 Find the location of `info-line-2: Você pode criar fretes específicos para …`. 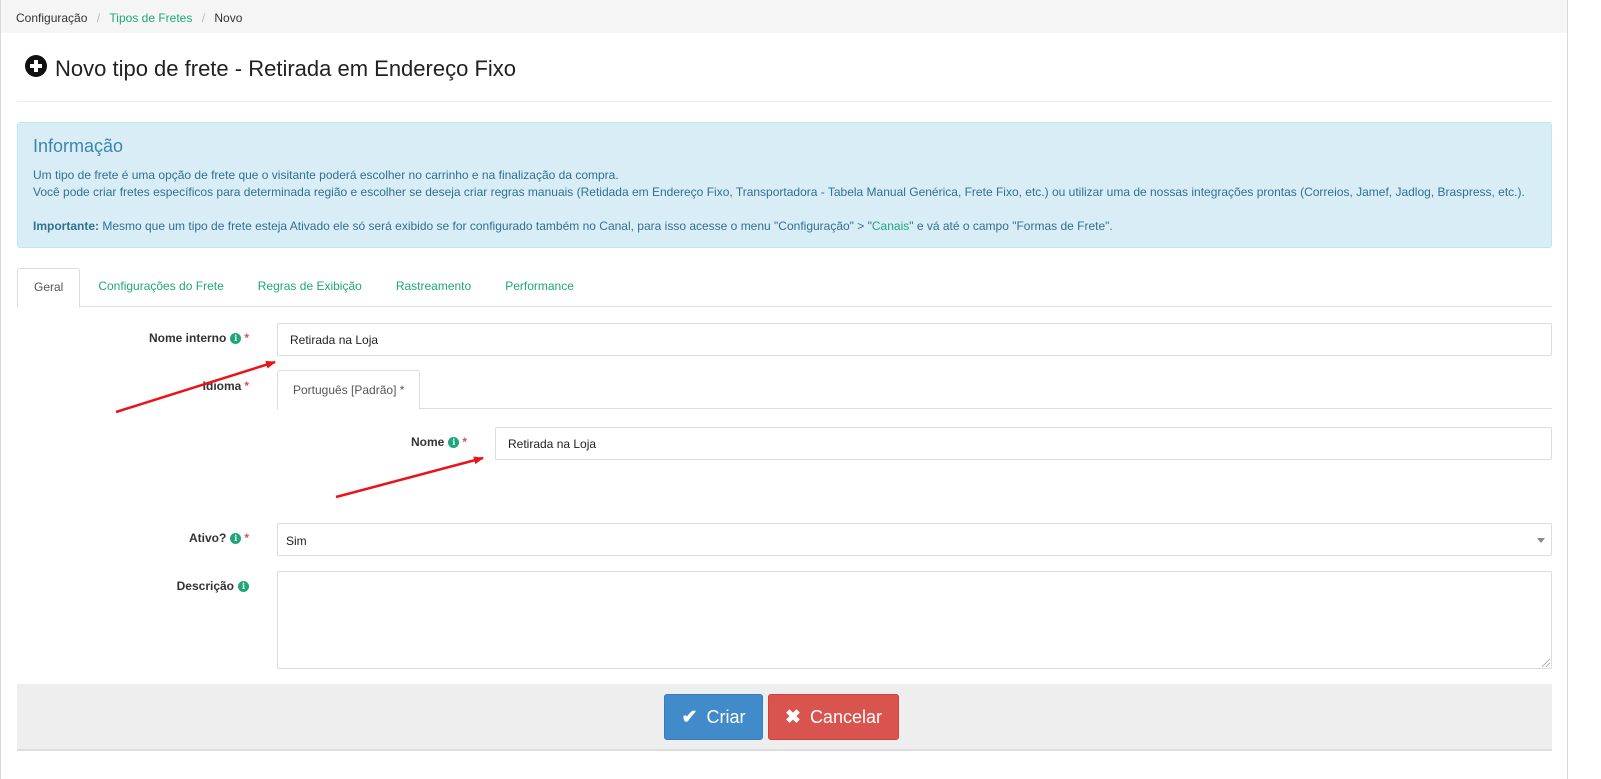

info-line-2: Você pode criar fretes específicos para … is located at coordinates (779, 192).